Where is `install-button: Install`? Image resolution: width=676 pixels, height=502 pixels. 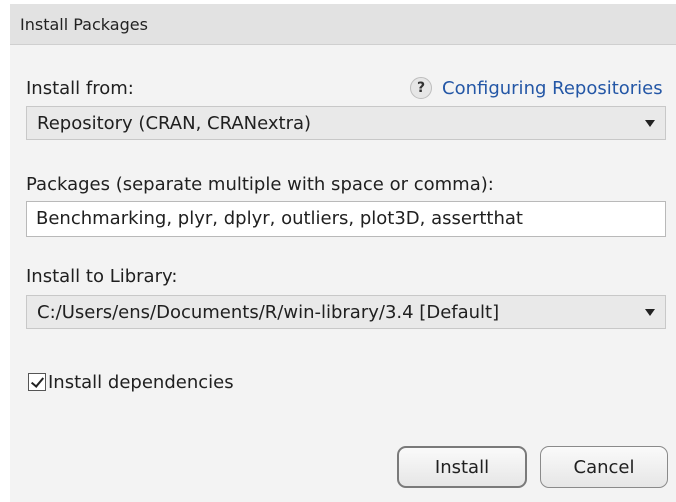
install-button: Install is located at coordinates (462, 467).